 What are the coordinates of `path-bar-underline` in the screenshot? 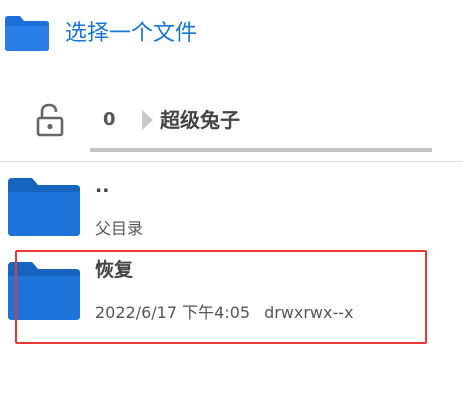 It's located at (261, 150).